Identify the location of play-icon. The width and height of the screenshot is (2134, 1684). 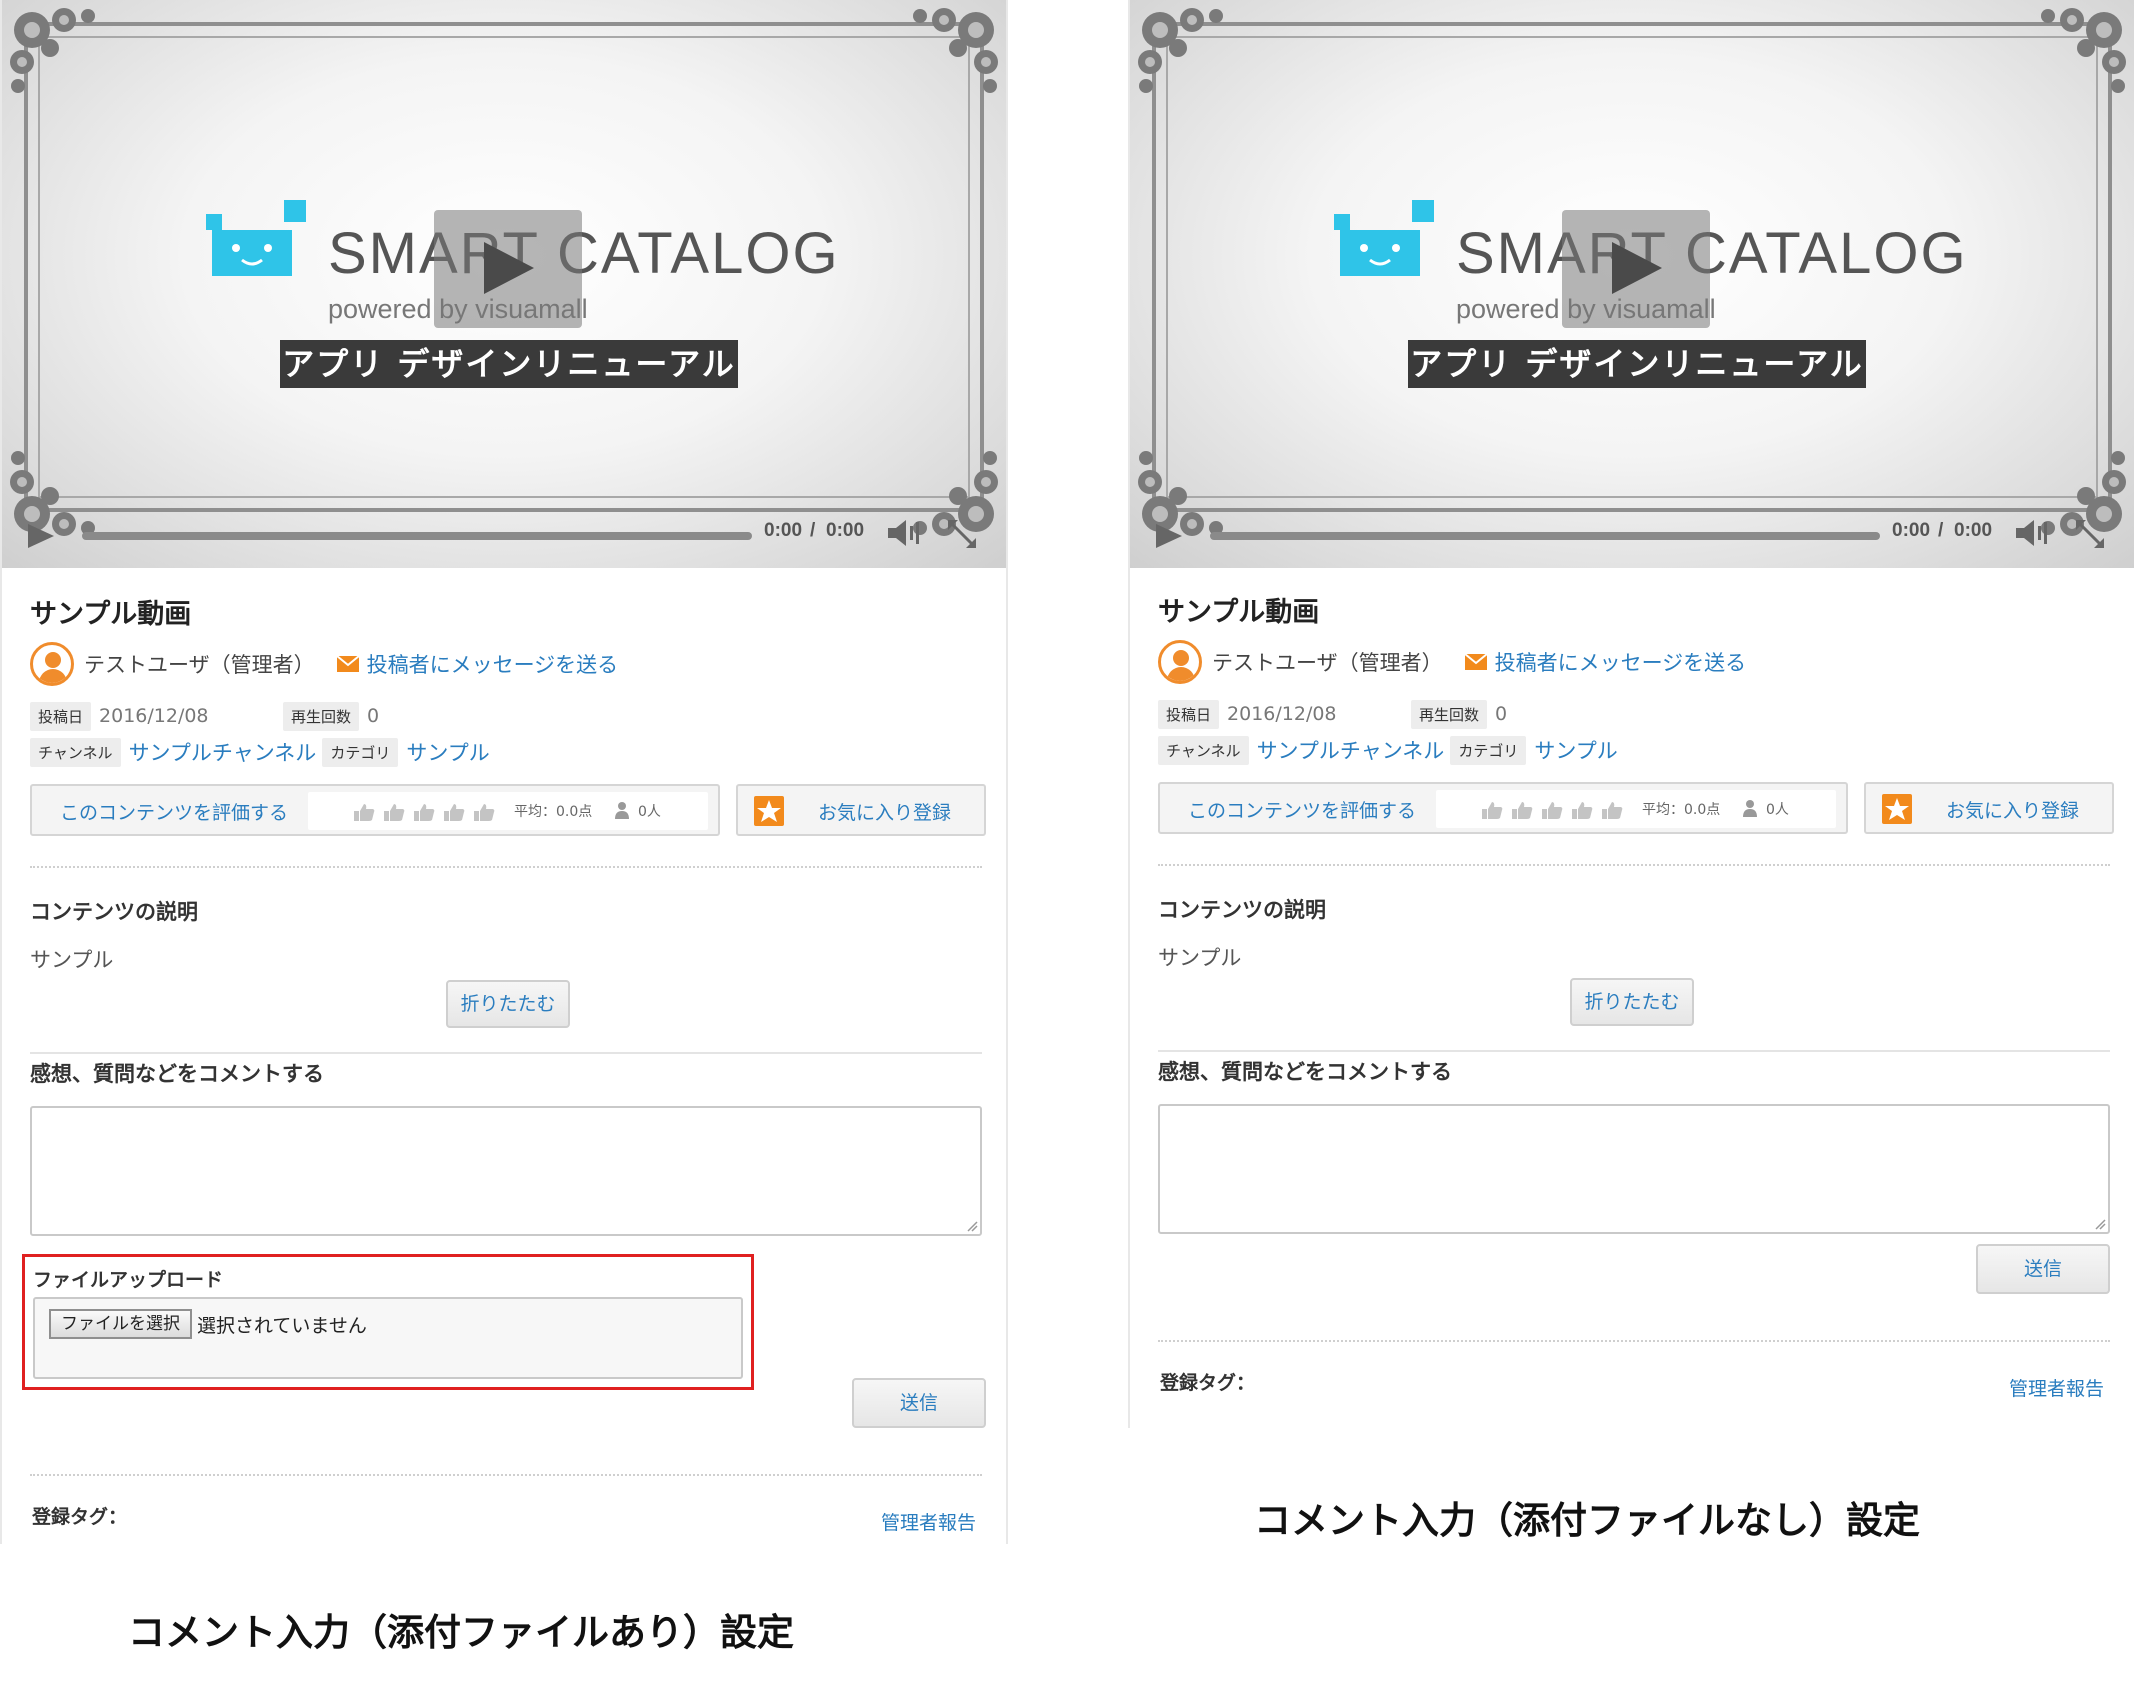
(1637, 268).